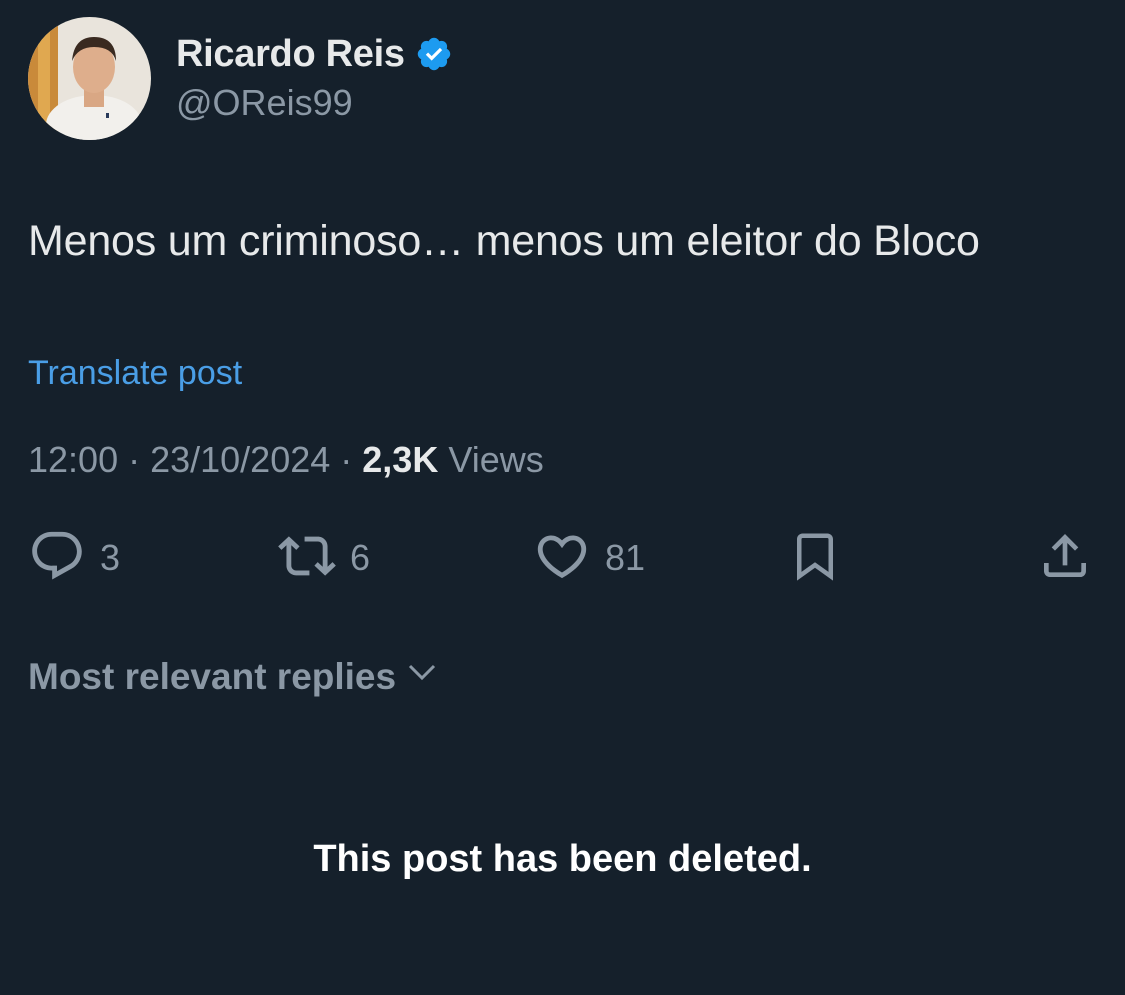 Image resolution: width=1125 pixels, height=995 pixels. What do you see at coordinates (562, 859) in the screenshot?
I see `deleted-post-notice: This post has been deleted.` at bounding box center [562, 859].